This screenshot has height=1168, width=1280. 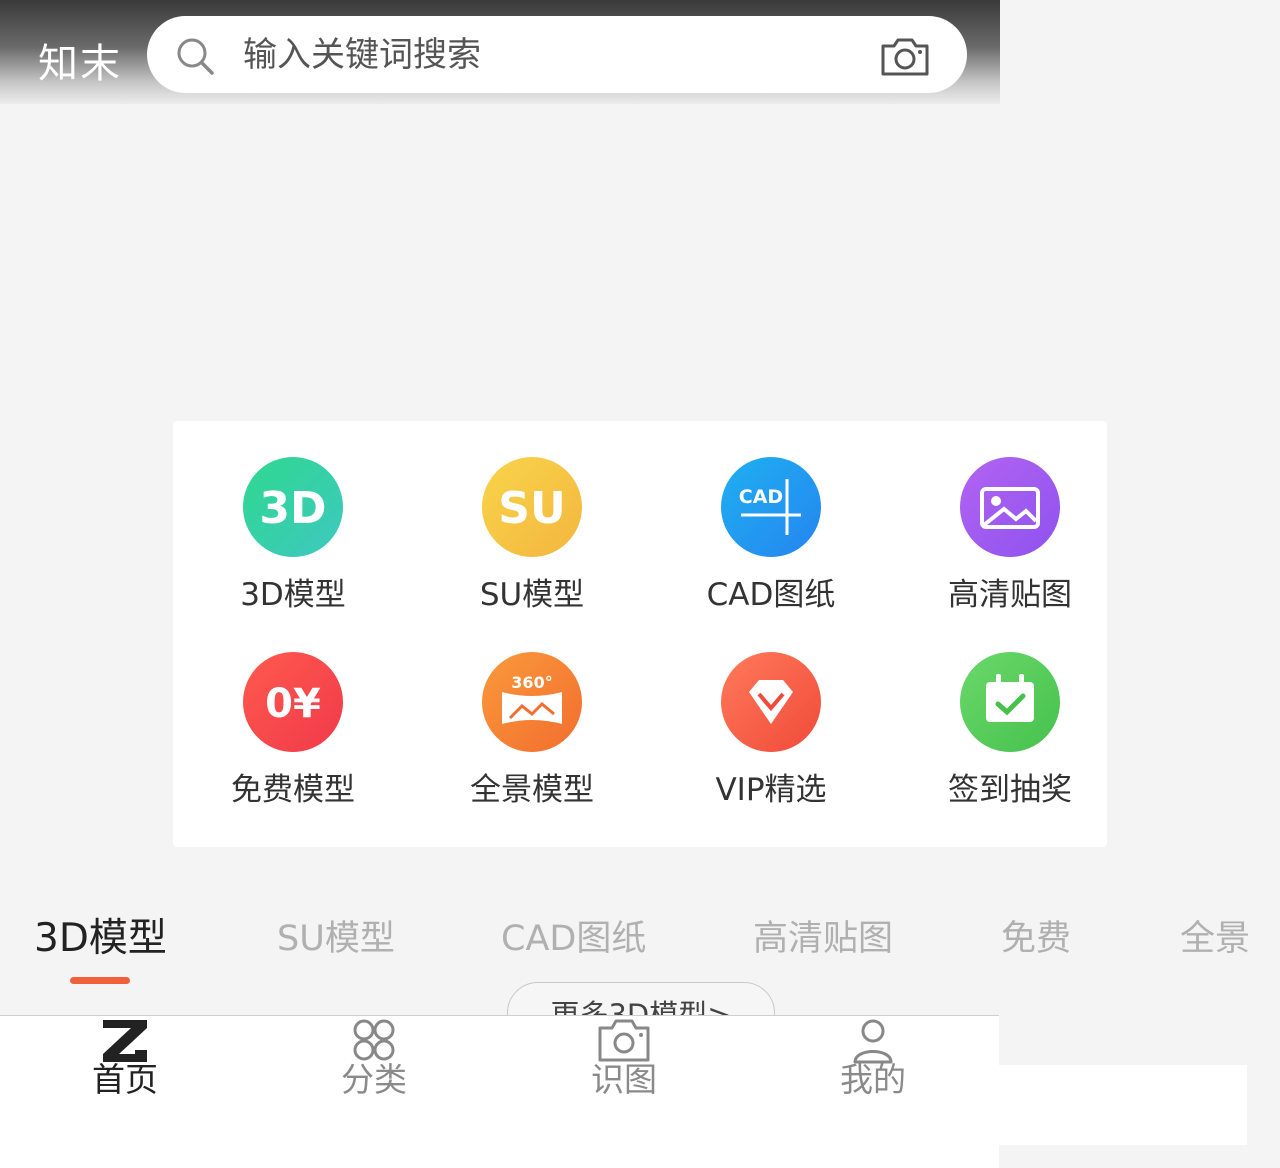 I want to click on cad-icon-badge: CAD, so click(x=761, y=497).